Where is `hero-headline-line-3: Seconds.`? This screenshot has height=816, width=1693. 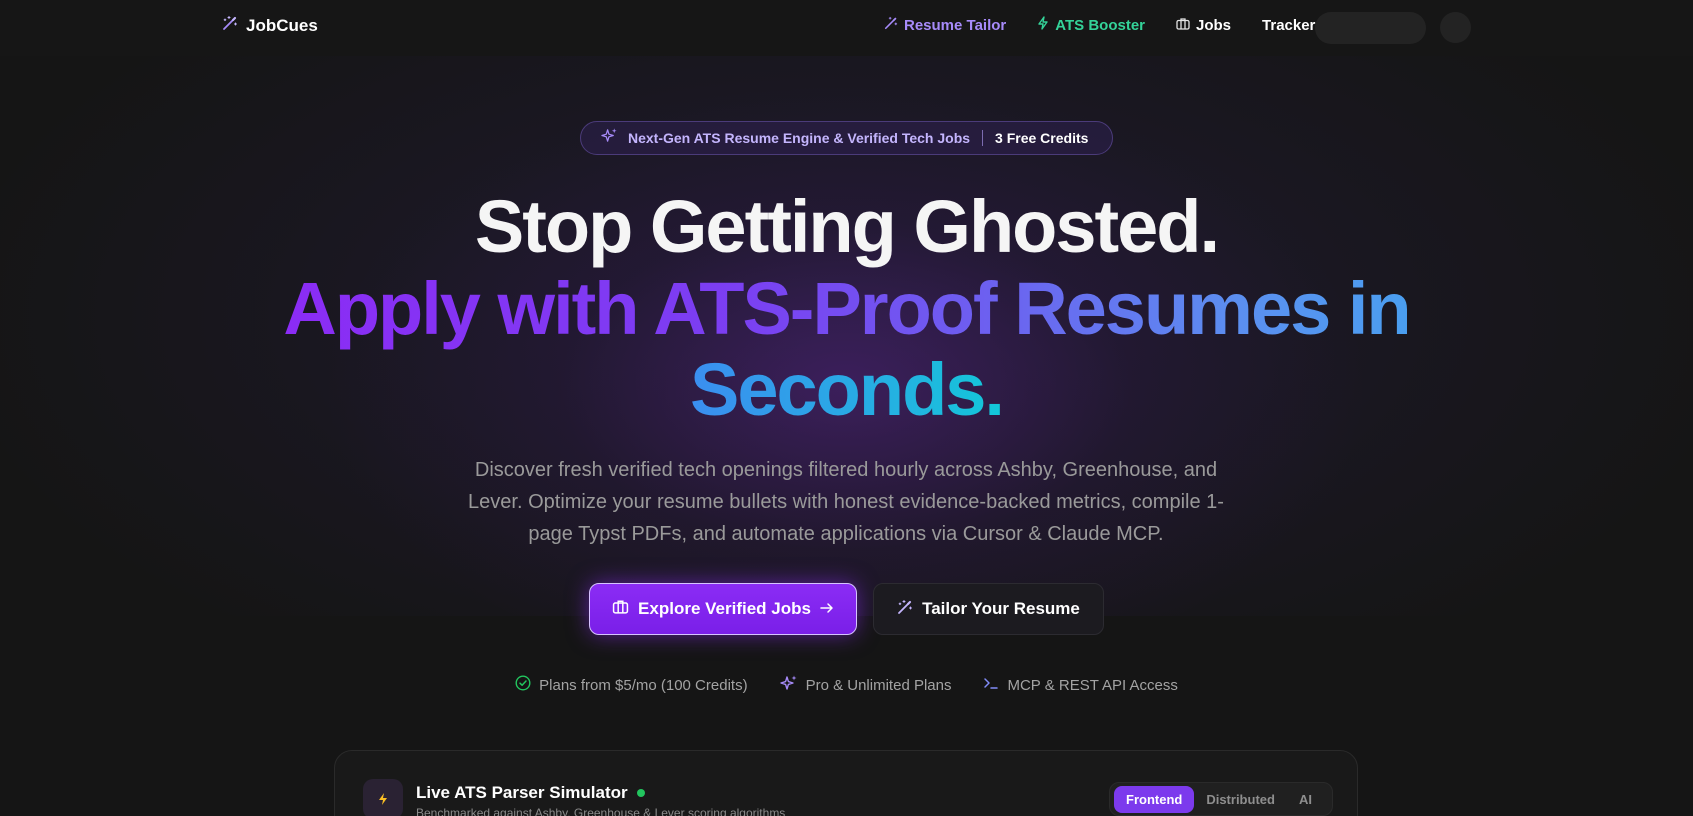 hero-headline-line-3: Seconds. is located at coordinates (846, 390).